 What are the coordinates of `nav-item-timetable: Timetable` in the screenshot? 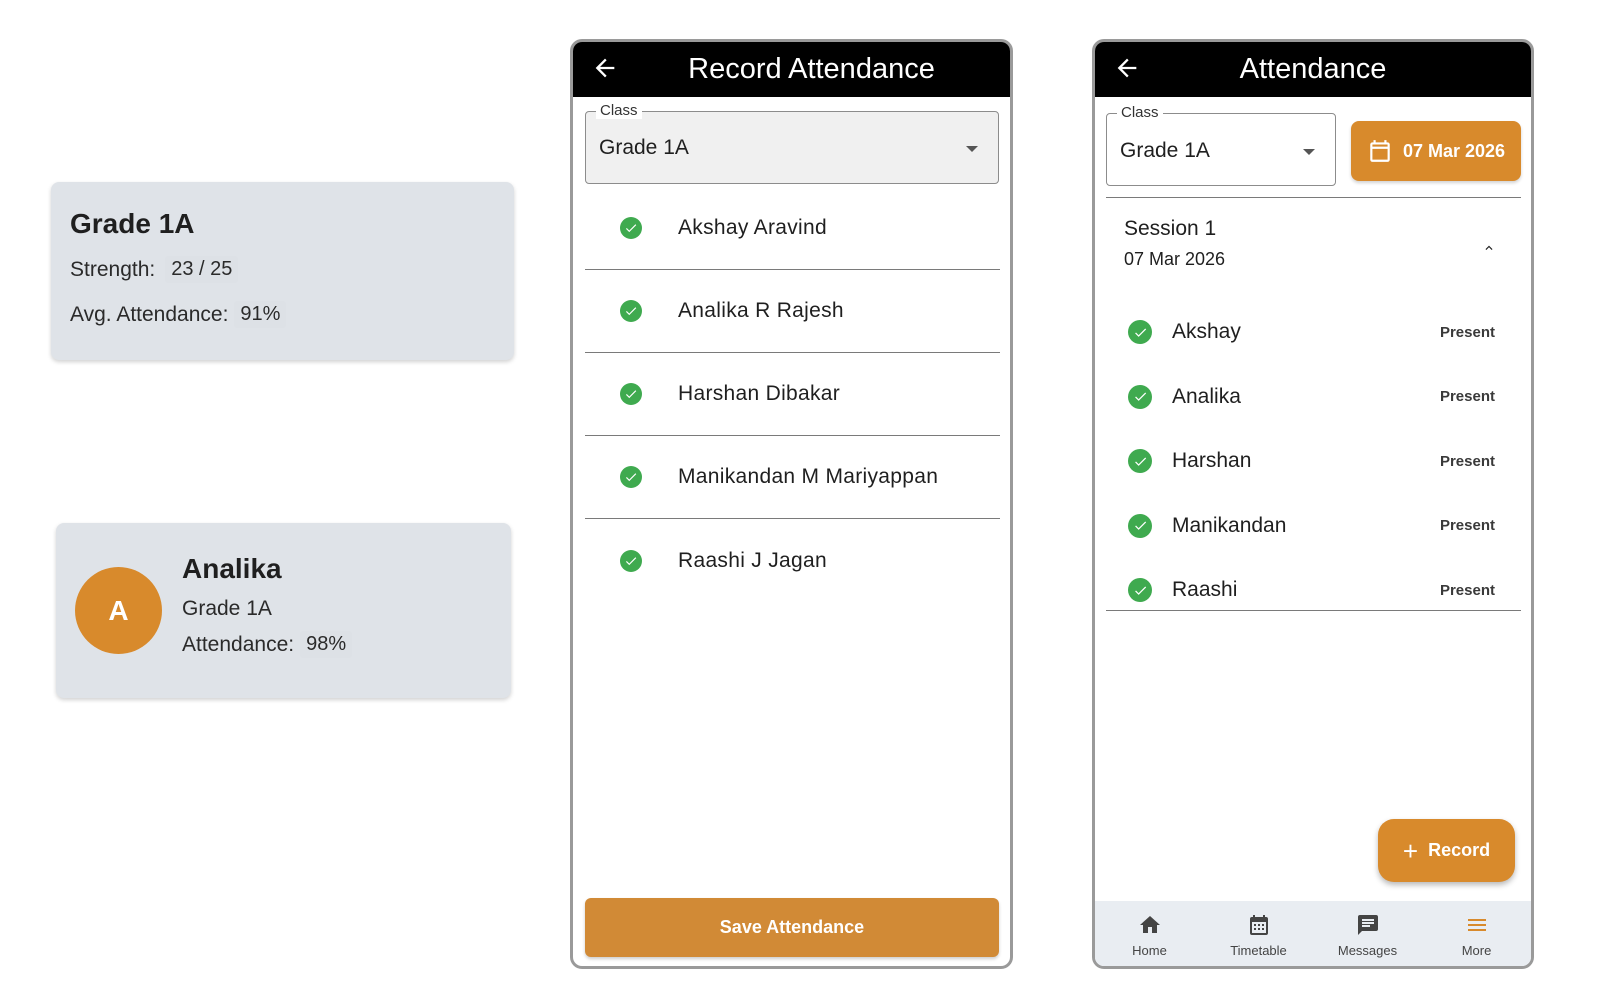 It's located at (1258, 933).